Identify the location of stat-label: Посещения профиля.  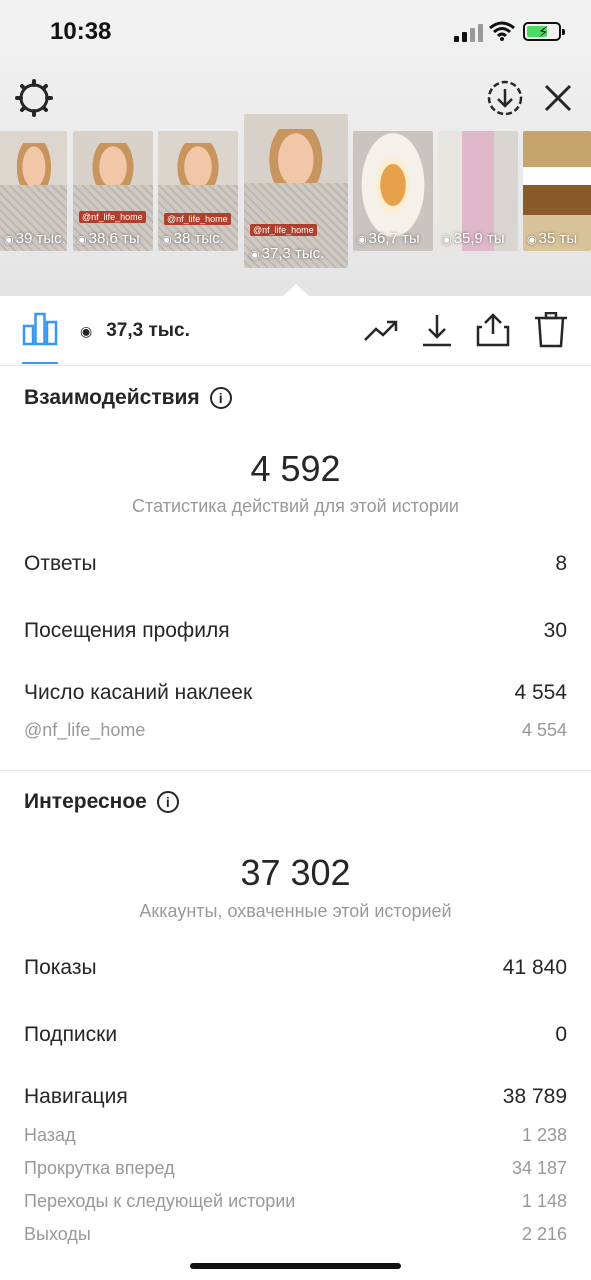
(127, 630).